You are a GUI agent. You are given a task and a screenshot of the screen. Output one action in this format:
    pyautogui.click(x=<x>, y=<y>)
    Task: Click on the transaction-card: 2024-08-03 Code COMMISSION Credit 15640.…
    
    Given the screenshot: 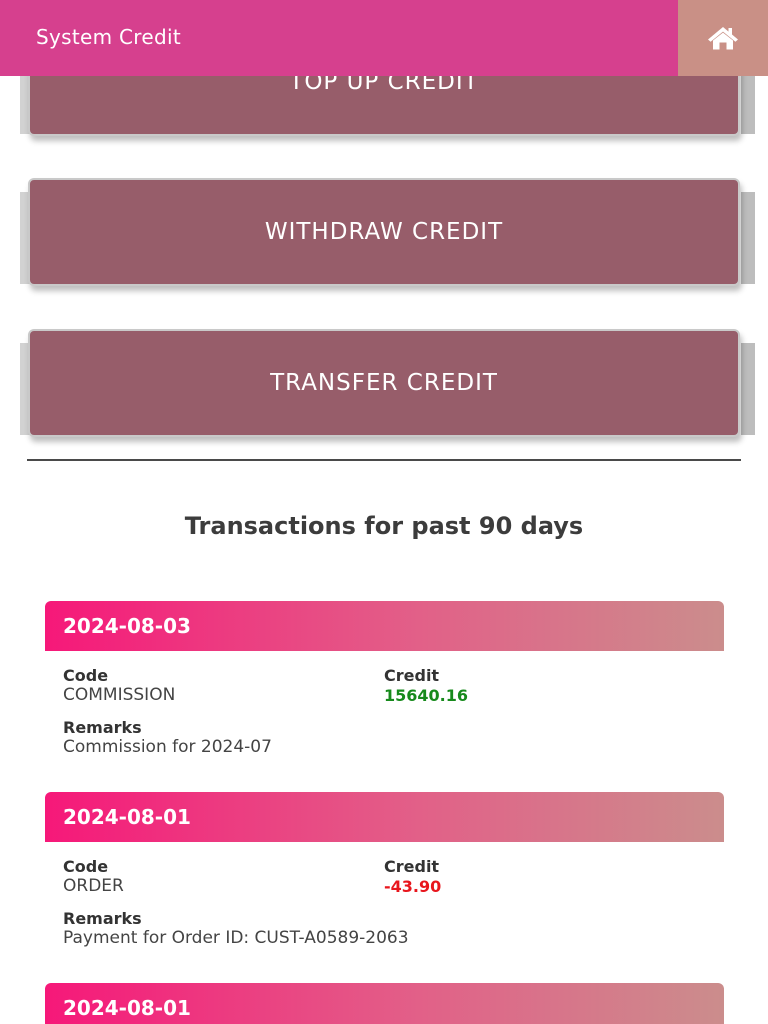 What is the action you would take?
    pyautogui.click(x=384, y=686)
    